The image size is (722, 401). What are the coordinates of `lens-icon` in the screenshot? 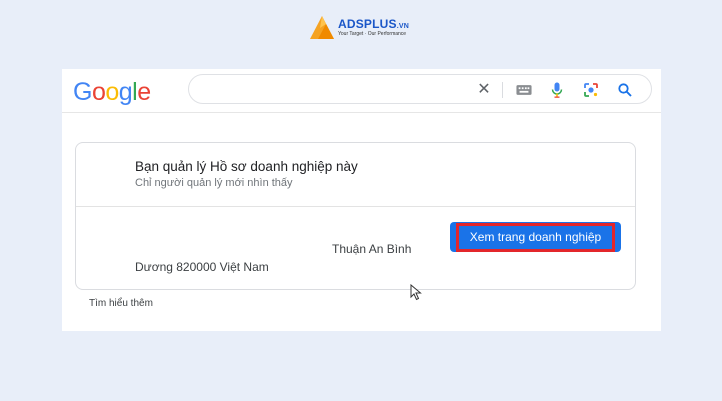 It's located at (591, 90).